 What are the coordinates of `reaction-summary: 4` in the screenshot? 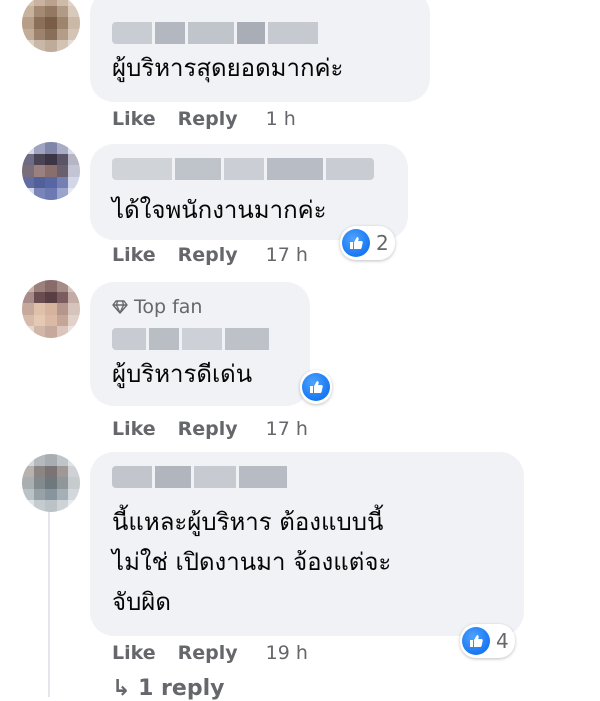 It's located at (487, 641).